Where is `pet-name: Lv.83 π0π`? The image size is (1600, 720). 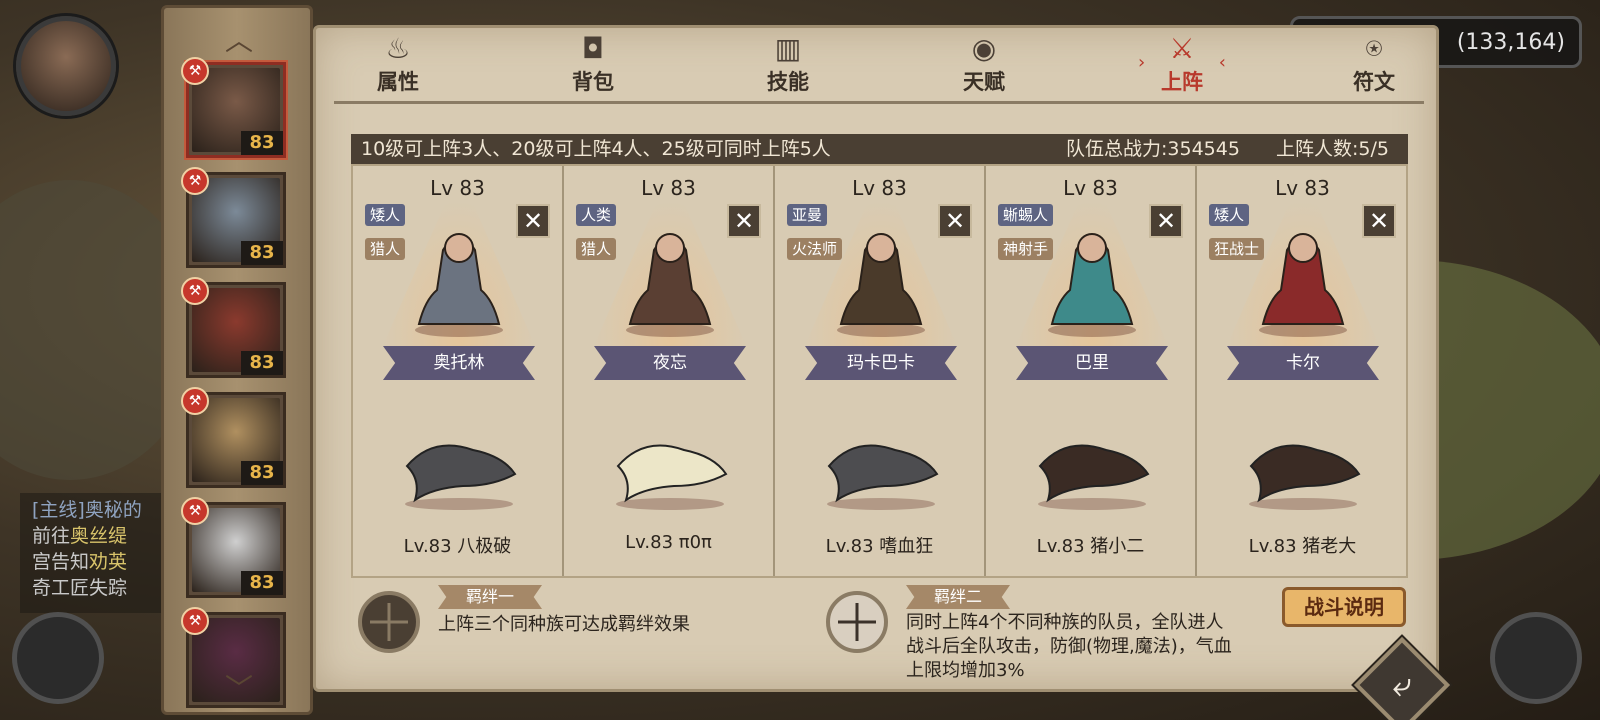 pet-name: Lv.83 π0π is located at coordinates (668, 542).